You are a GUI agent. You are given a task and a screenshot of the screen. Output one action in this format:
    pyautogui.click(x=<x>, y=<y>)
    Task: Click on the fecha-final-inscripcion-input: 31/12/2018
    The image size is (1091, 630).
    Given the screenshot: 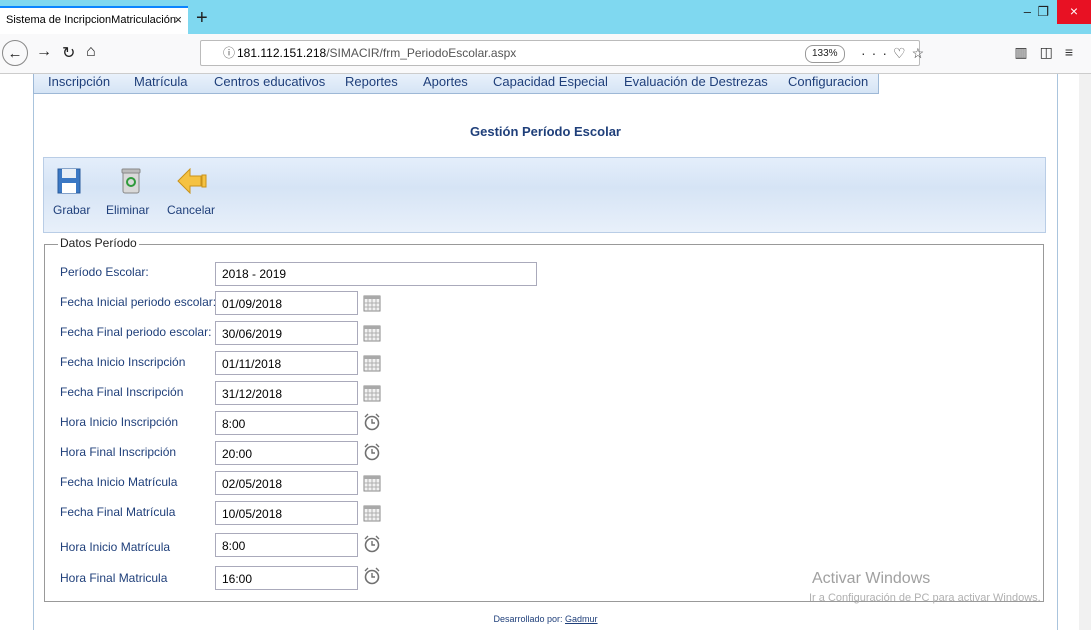 What is the action you would take?
    pyautogui.click(x=286, y=393)
    